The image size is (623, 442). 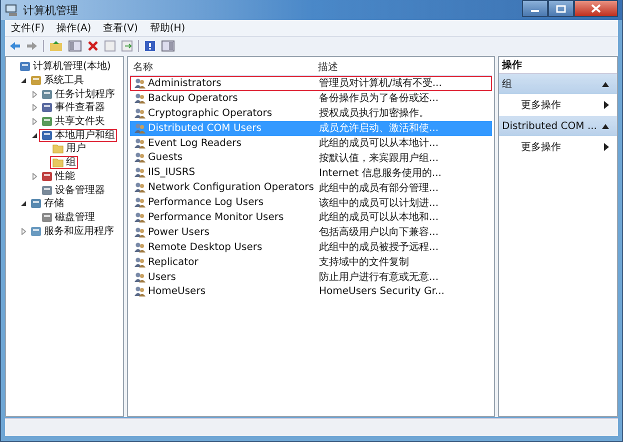 What do you see at coordinates (596, 8) in the screenshot?
I see `close-button` at bounding box center [596, 8].